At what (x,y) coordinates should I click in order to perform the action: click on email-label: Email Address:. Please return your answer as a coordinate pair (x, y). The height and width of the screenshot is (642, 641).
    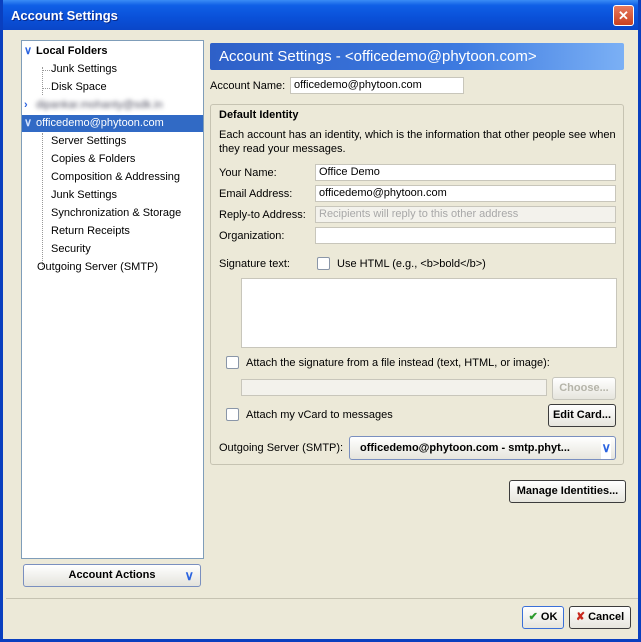
    Looking at the image, I should click on (256, 194).